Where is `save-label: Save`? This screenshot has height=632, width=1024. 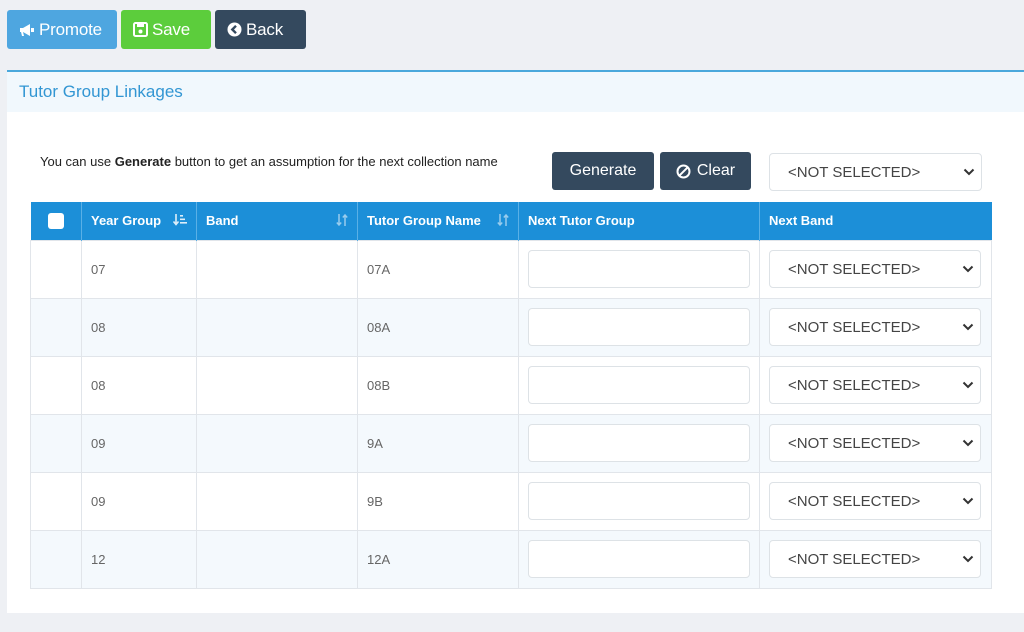 save-label: Save is located at coordinates (171, 29).